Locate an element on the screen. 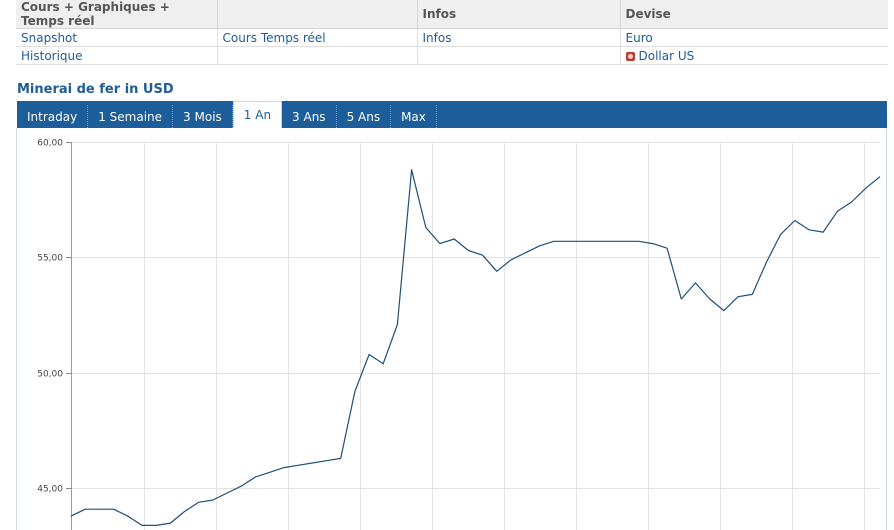 The width and height of the screenshot is (894, 530). tab-1-an: 1 An is located at coordinates (257, 114).